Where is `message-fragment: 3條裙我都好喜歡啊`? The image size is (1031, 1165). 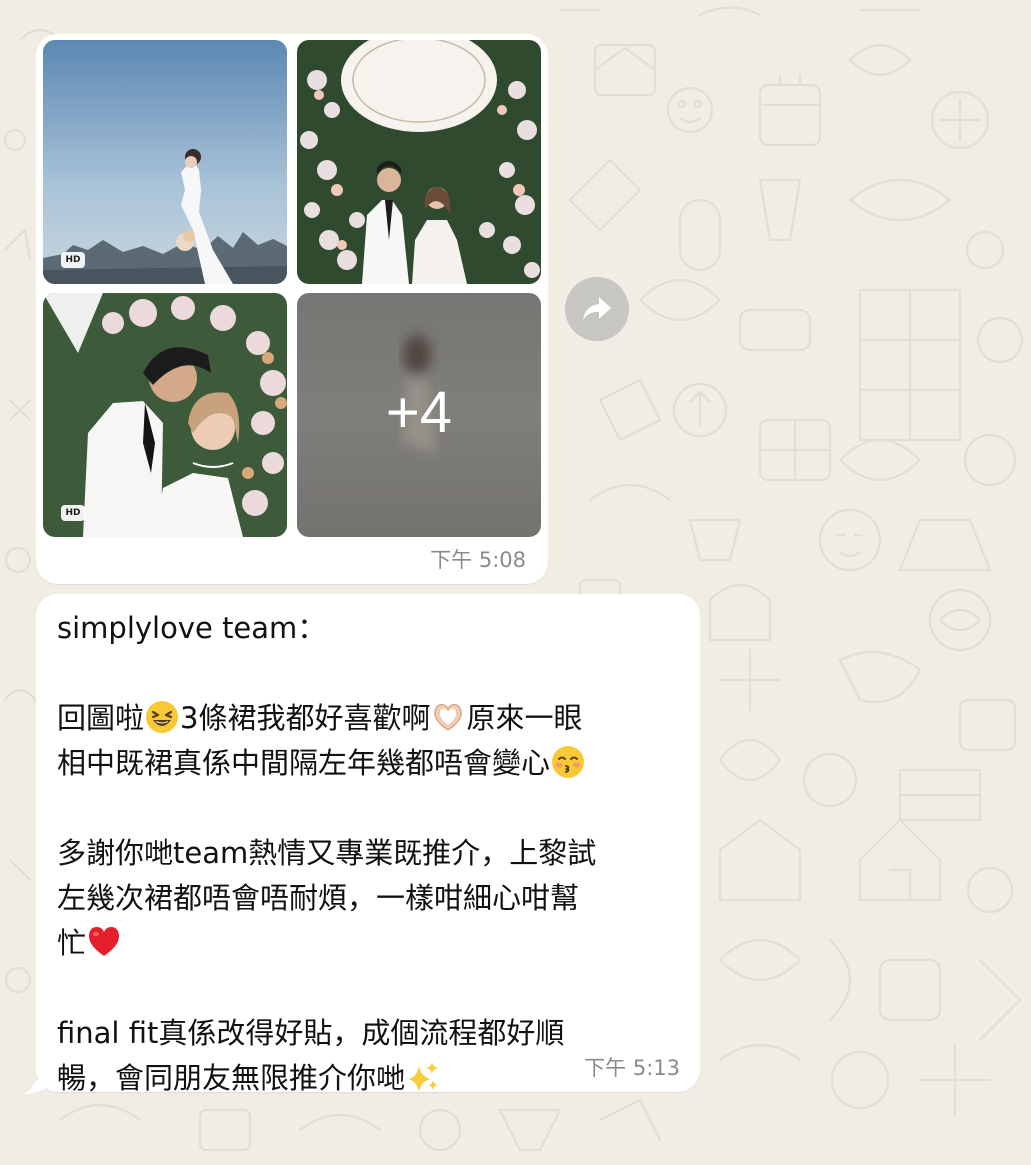
message-fragment: 3條裙我都好喜歡啊 is located at coordinates (305, 718).